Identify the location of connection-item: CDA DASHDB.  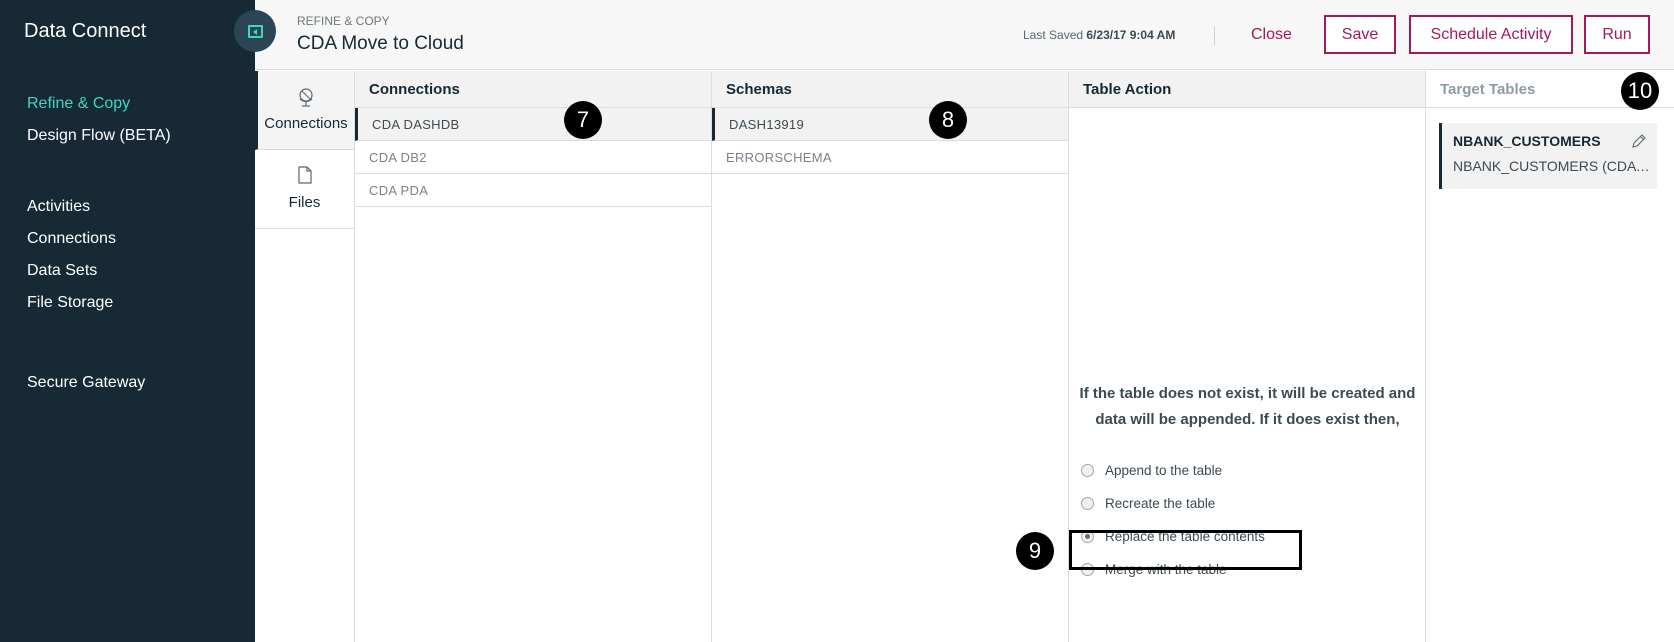
(533, 124).